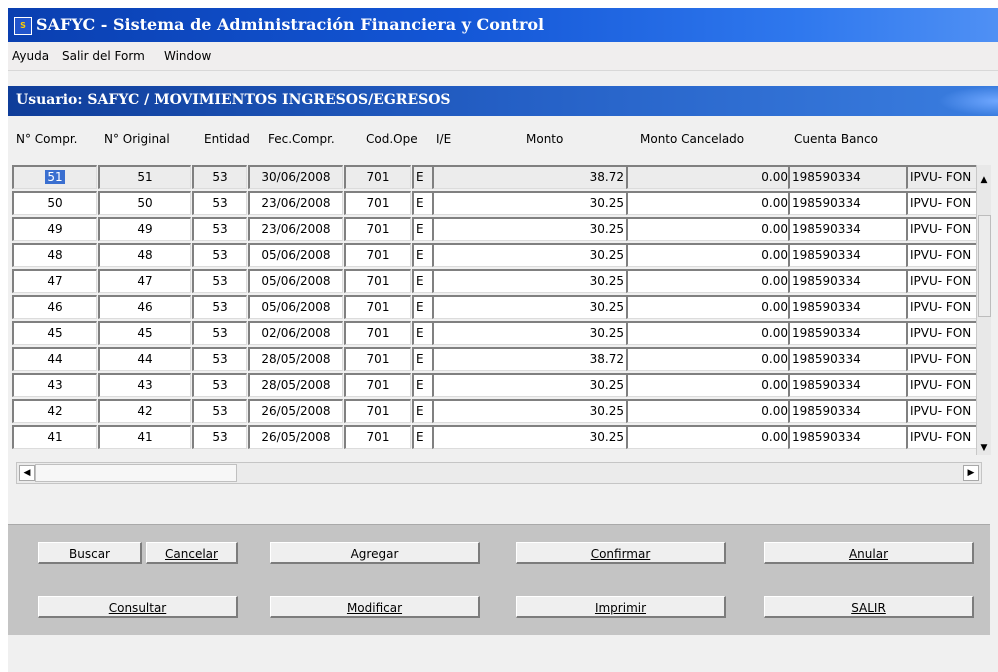 This screenshot has width=998, height=672. Describe the element at coordinates (54, 359) in the screenshot. I see `cell-n-compr: 44` at that location.